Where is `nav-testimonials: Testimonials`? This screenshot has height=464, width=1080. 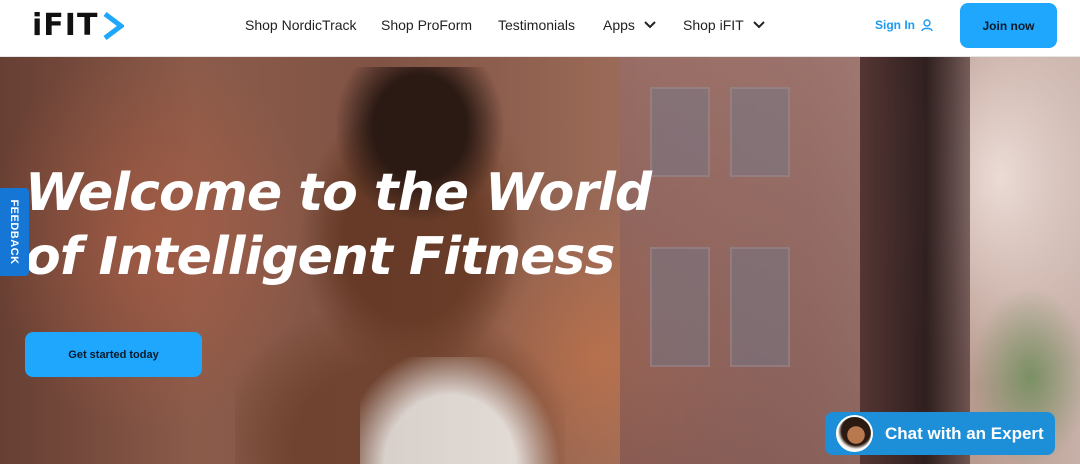
nav-testimonials: Testimonials is located at coordinates (536, 25).